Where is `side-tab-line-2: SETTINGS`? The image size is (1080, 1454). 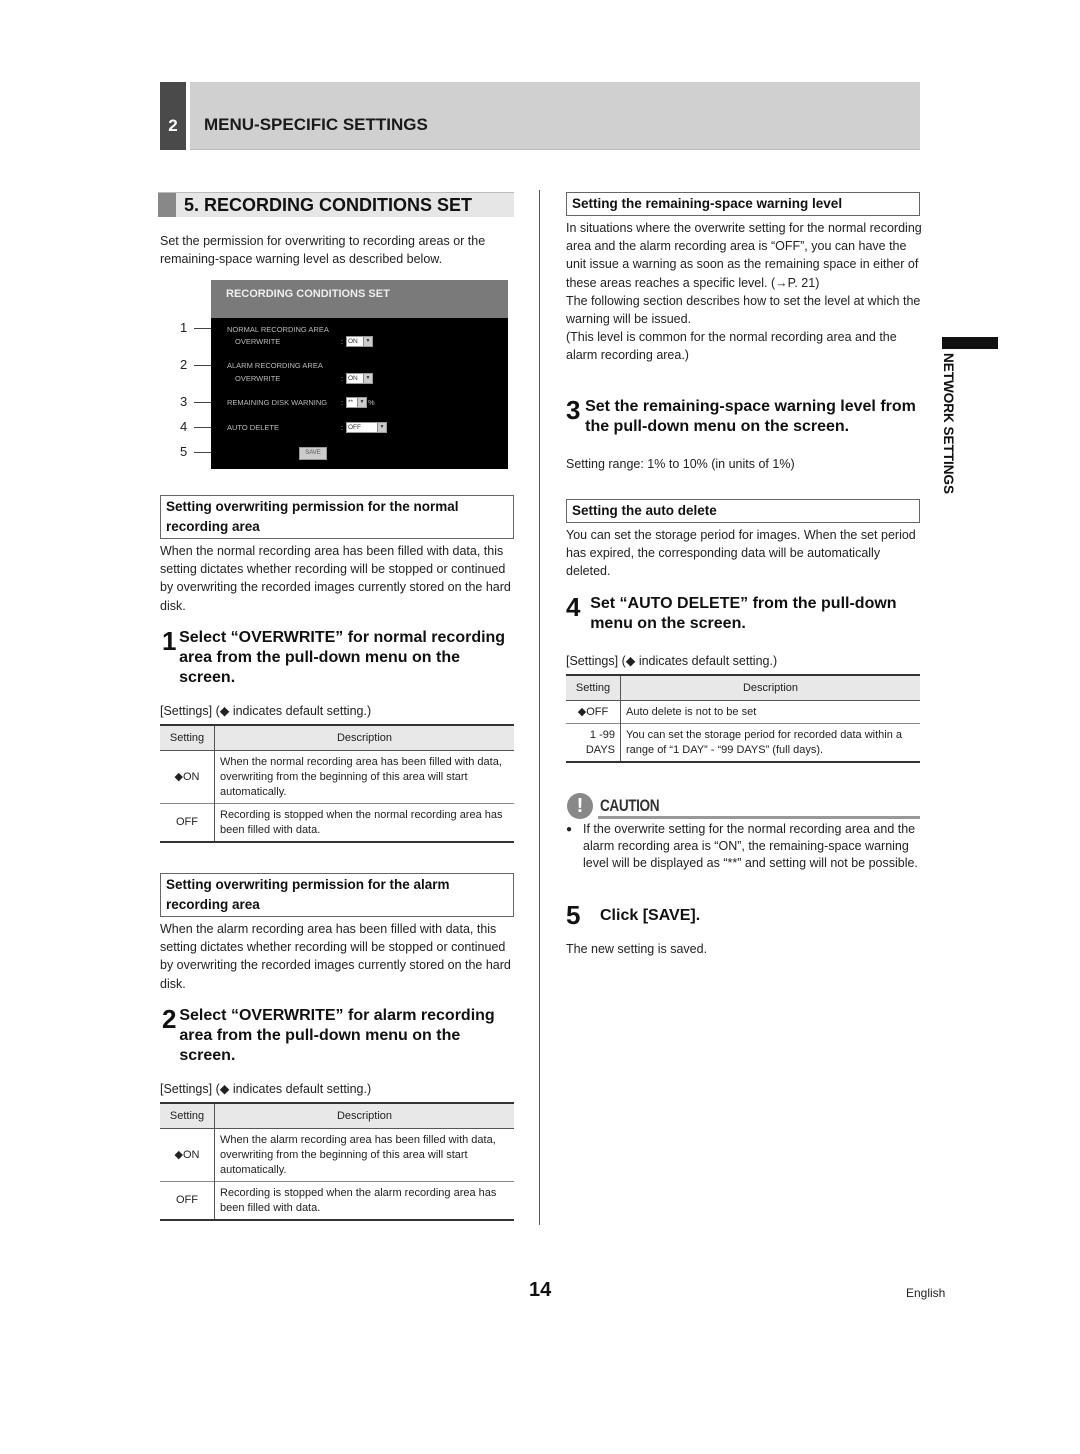 side-tab-line-2: SETTINGS is located at coordinates (948, 460).